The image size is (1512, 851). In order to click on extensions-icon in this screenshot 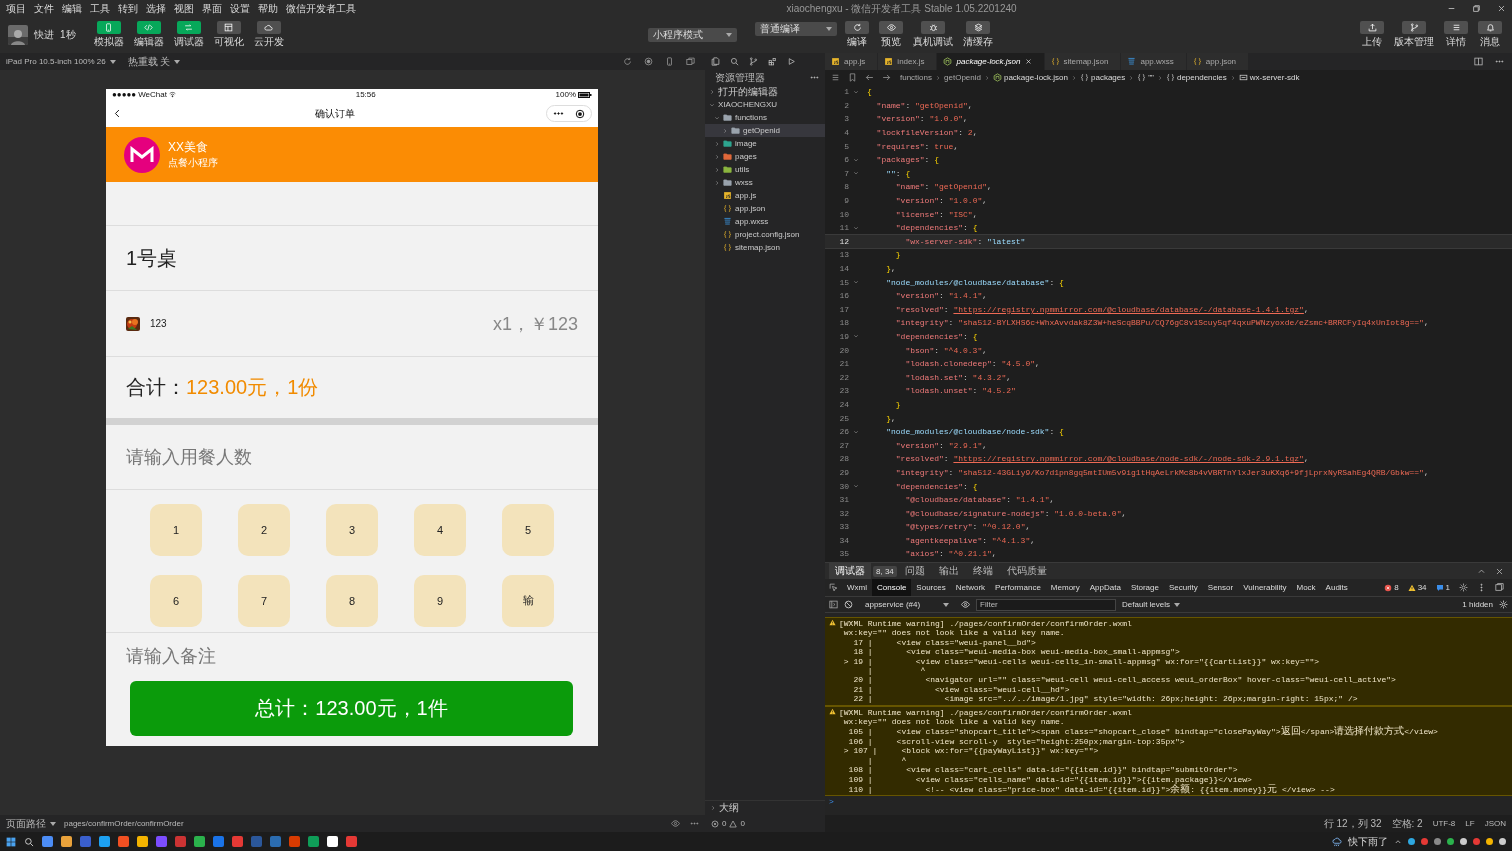, I will do `click(772, 61)`.